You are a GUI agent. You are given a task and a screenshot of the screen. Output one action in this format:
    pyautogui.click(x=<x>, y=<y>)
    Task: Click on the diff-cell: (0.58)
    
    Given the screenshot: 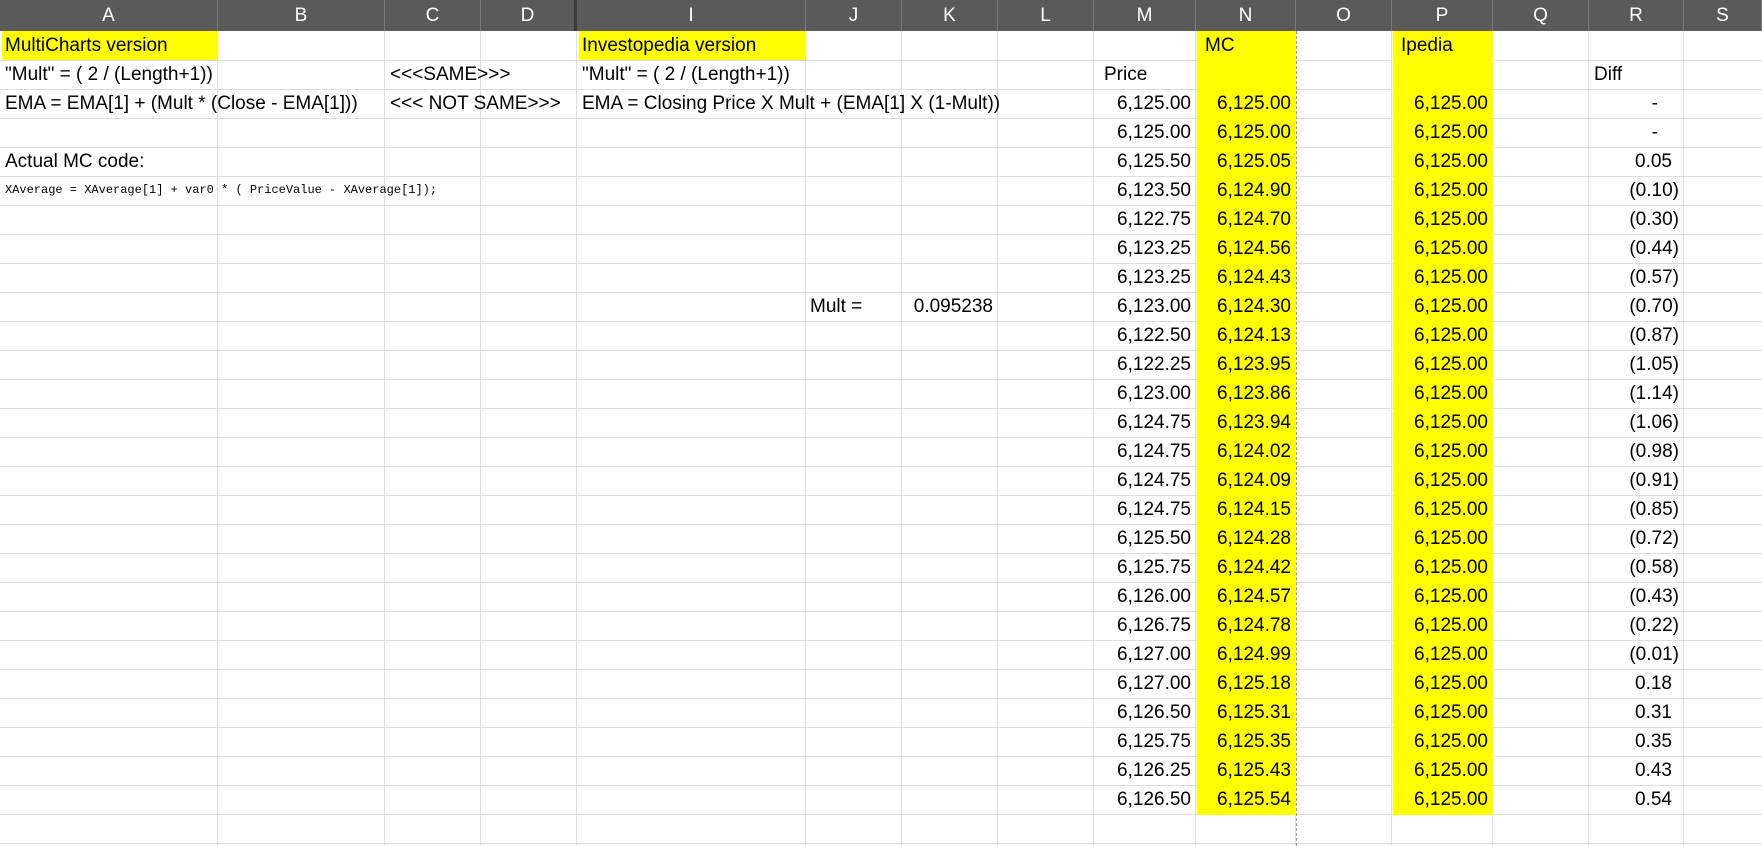 What is the action you would take?
    pyautogui.click(x=1636, y=567)
    